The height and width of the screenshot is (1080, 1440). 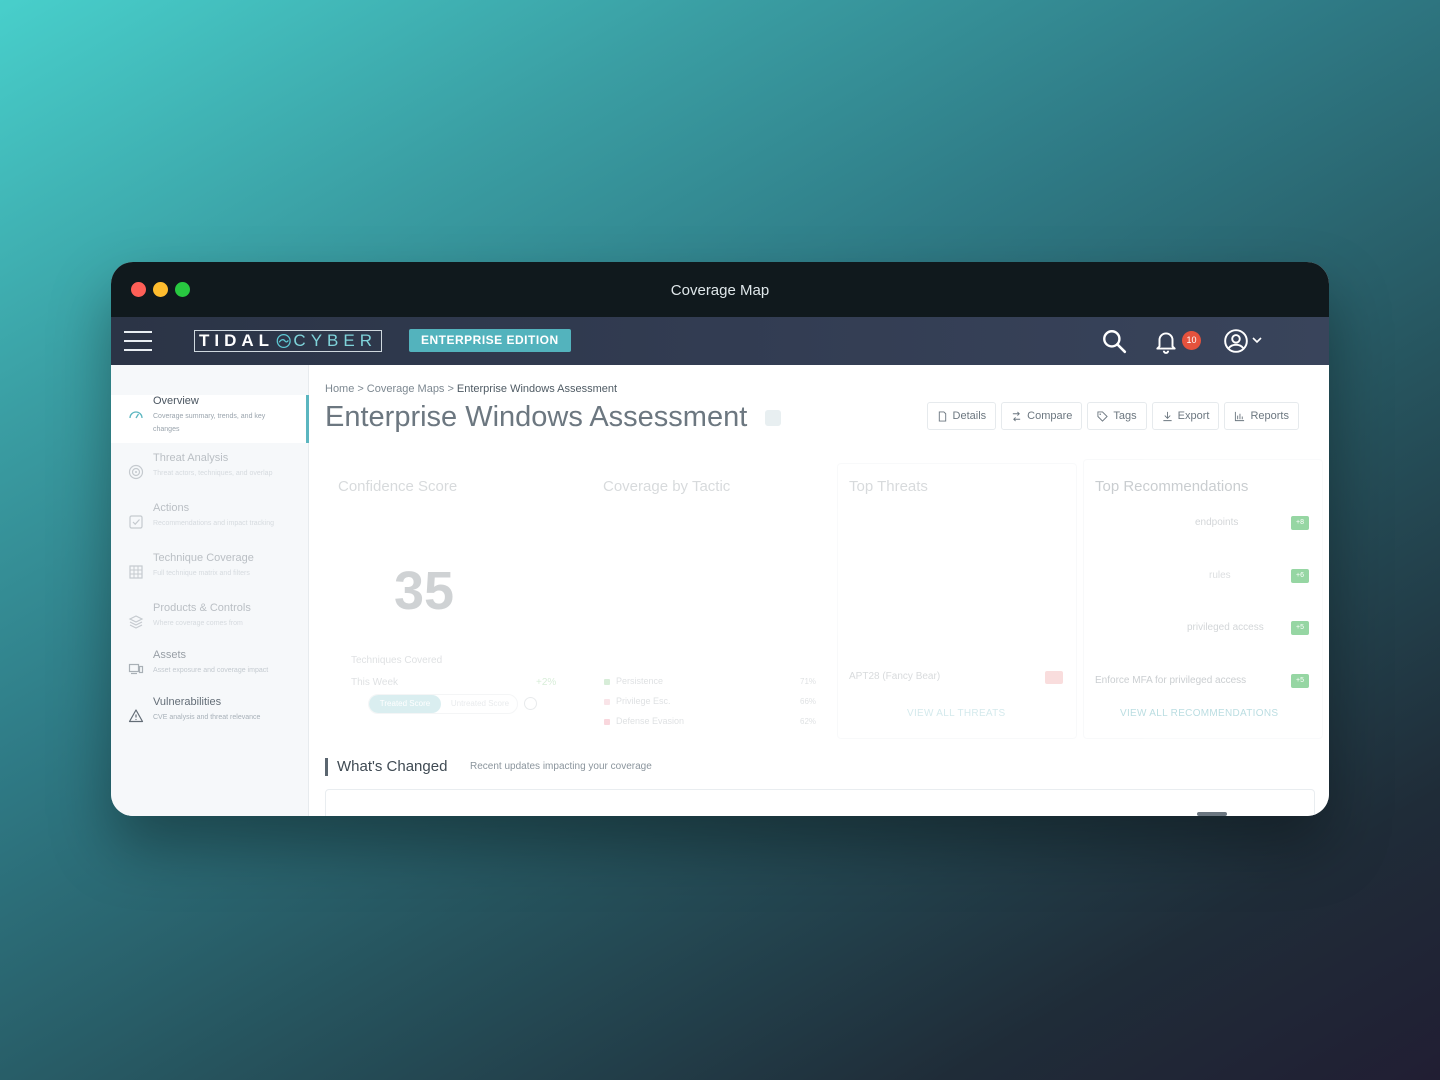 I want to click on sidebar-item-desc: CVE analysis and threat relevance, so click(x=207, y=717).